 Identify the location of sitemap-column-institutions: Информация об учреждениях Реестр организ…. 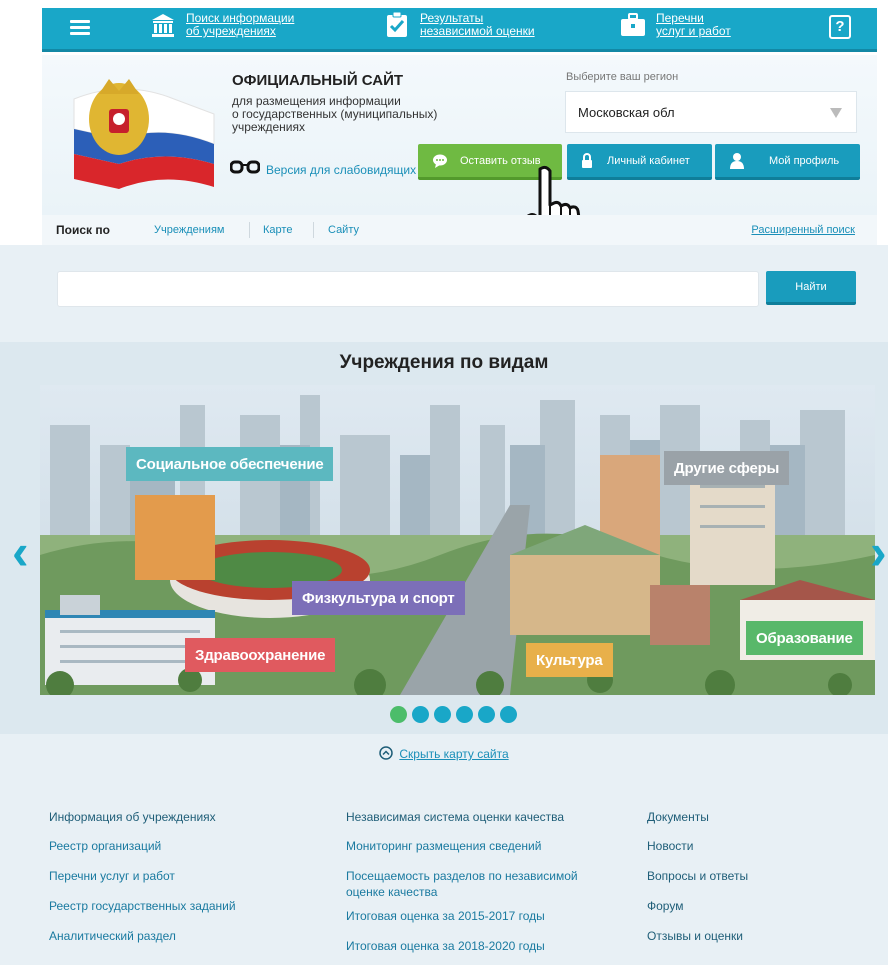
(142, 884).